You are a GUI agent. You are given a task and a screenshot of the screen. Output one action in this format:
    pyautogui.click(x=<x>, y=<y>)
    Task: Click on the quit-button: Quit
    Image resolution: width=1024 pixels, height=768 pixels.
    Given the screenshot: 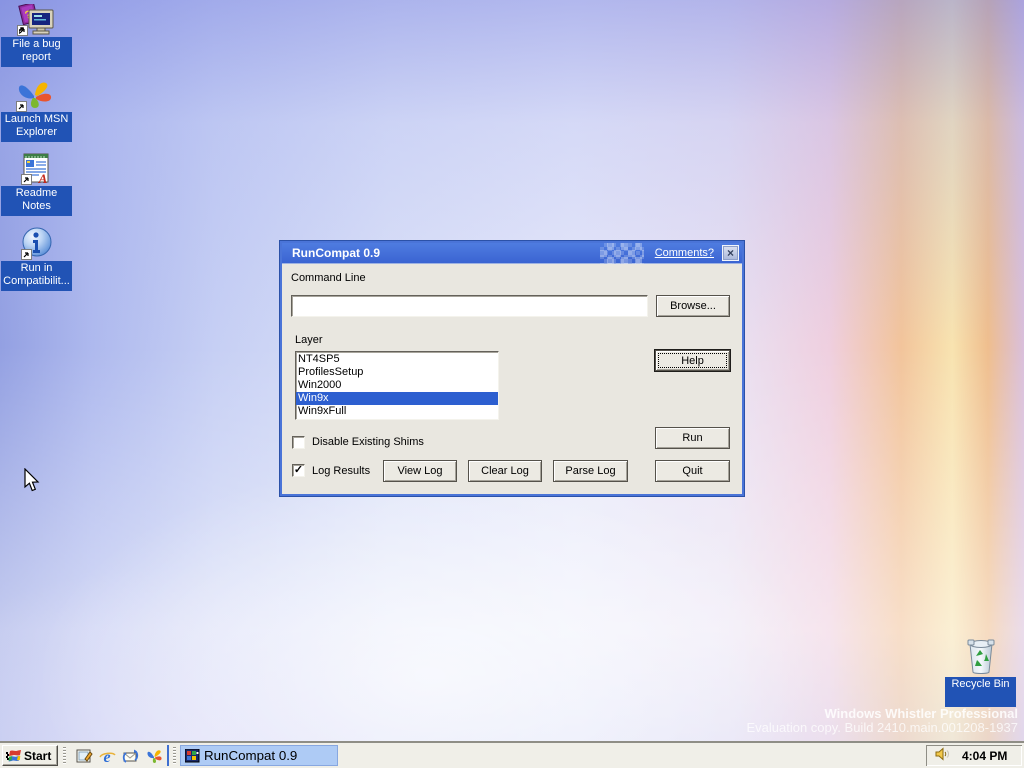 What is the action you would take?
    pyautogui.click(x=692, y=471)
    